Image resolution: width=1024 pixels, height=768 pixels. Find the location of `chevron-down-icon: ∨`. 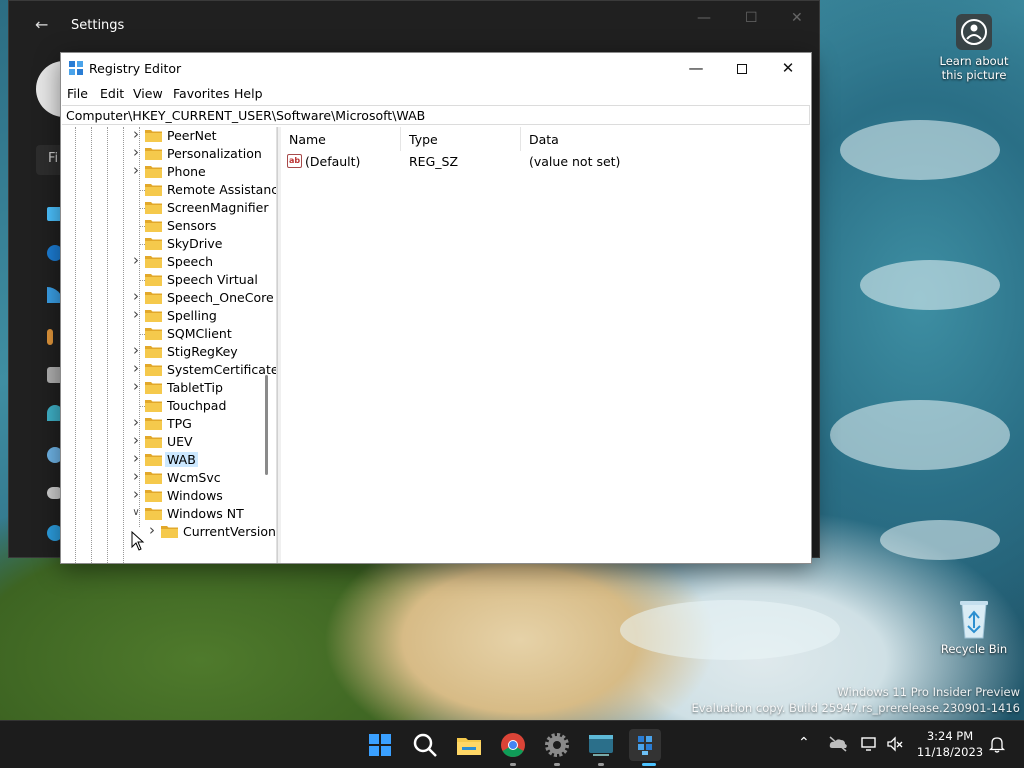

chevron-down-icon: ∨ is located at coordinates (136, 512).